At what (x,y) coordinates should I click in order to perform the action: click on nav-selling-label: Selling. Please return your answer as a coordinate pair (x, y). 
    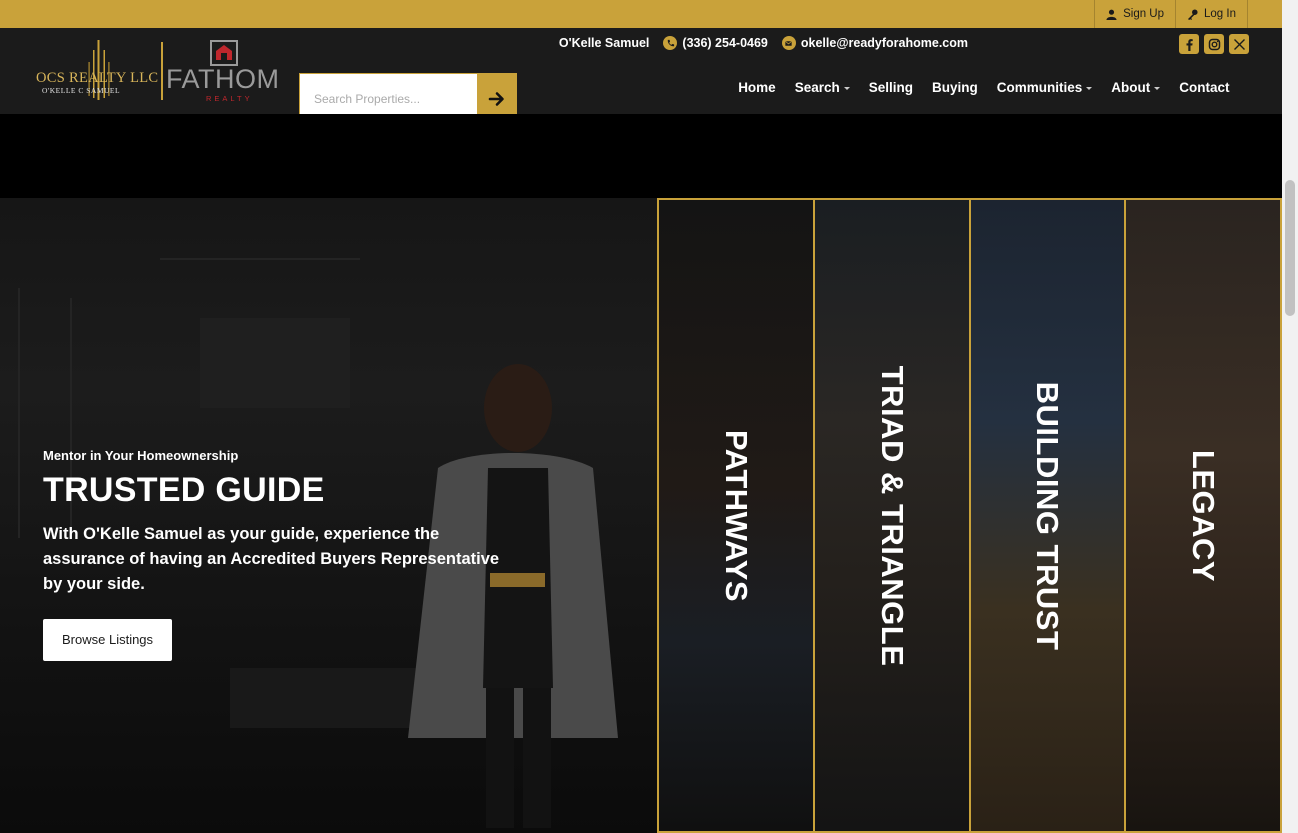
    Looking at the image, I should click on (890, 87).